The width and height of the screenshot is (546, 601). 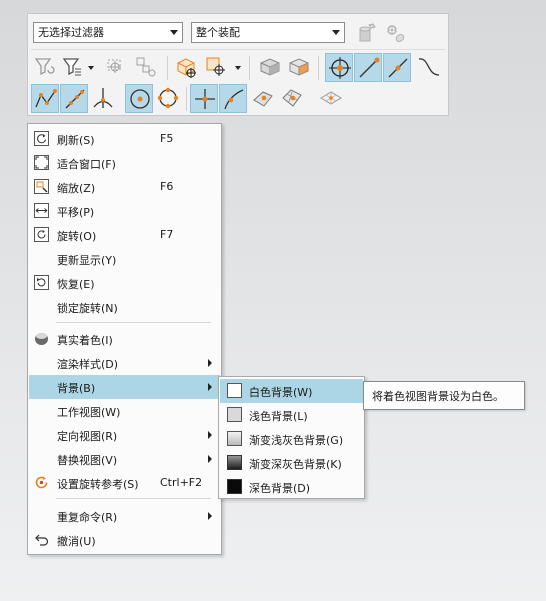 What do you see at coordinates (77, 236) in the screenshot?
I see `menu-item-label: 旋转(O)` at bounding box center [77, 236].